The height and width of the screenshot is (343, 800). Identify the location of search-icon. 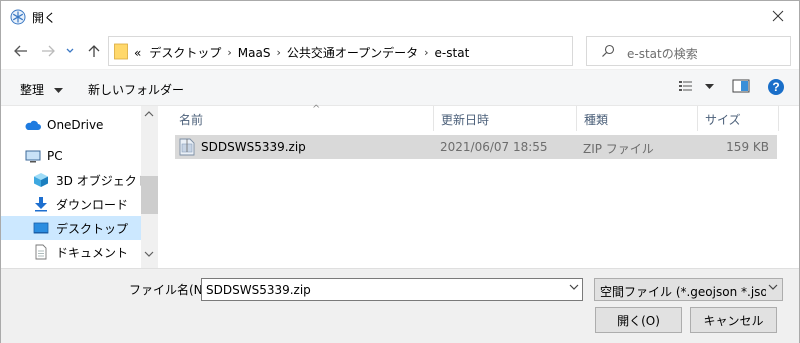
(608, 50).